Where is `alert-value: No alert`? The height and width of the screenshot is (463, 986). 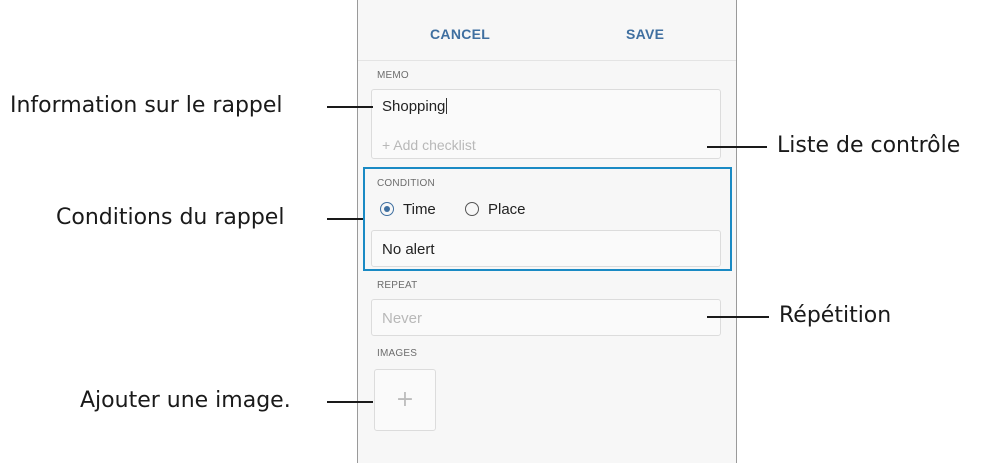 alert-value: No alert is located at coordinates (408, 249).